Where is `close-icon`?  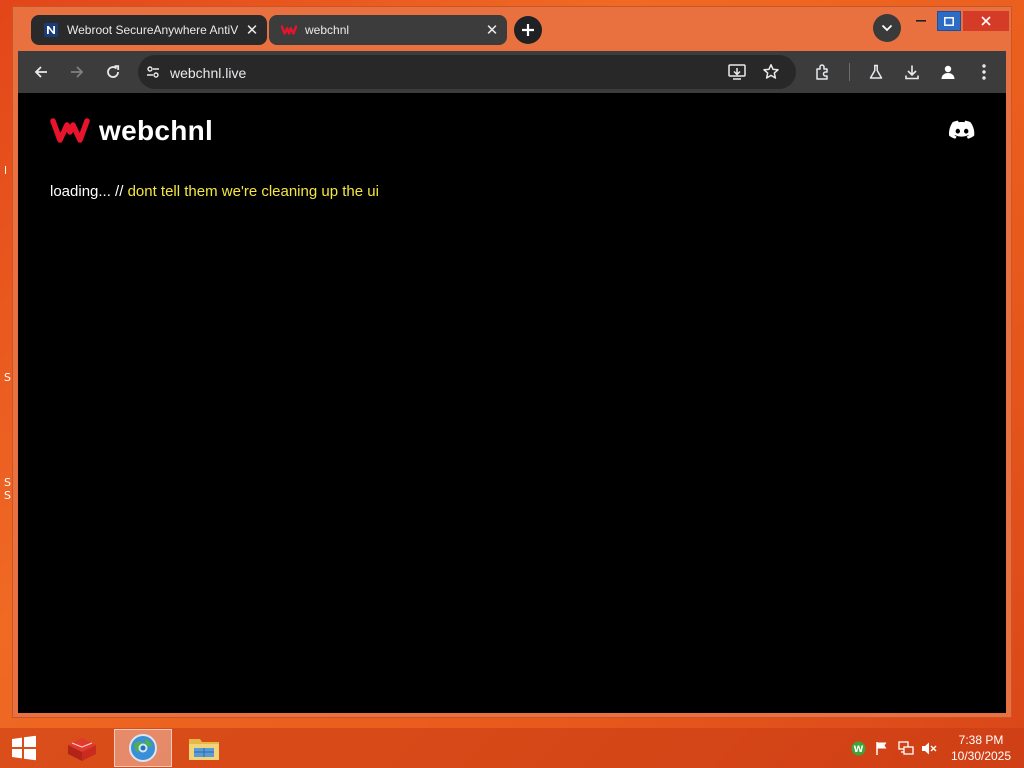
close-icon is located at coordinates (986, 21).